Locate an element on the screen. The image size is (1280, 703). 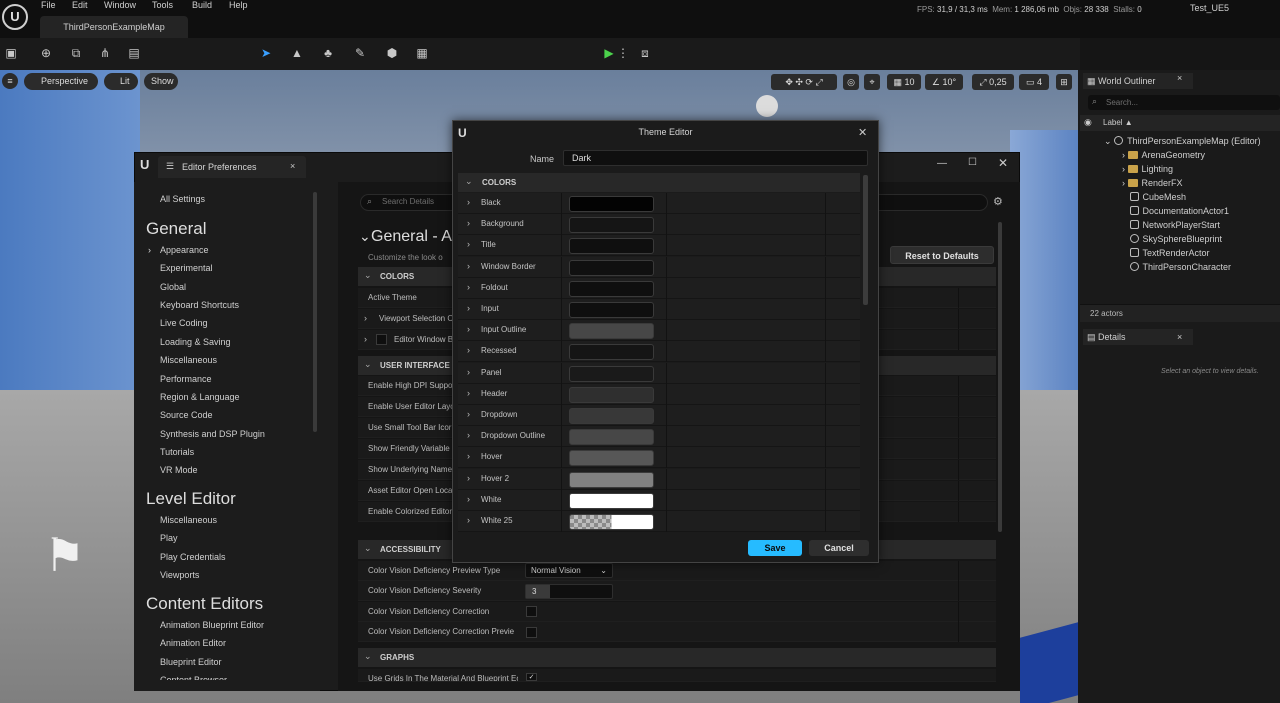
details-scrollbar is located at coordinates (1000, 377).